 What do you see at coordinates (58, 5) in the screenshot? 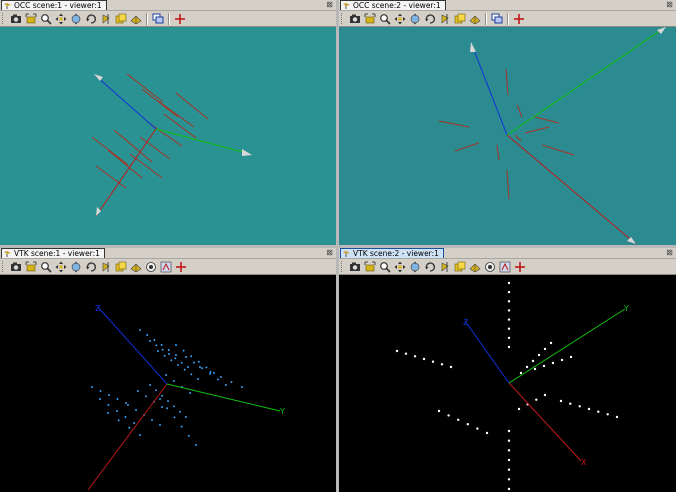
I see `viewer-tab-label: OCC scene:1 - viewer:1` at bounding box center [58, 5].